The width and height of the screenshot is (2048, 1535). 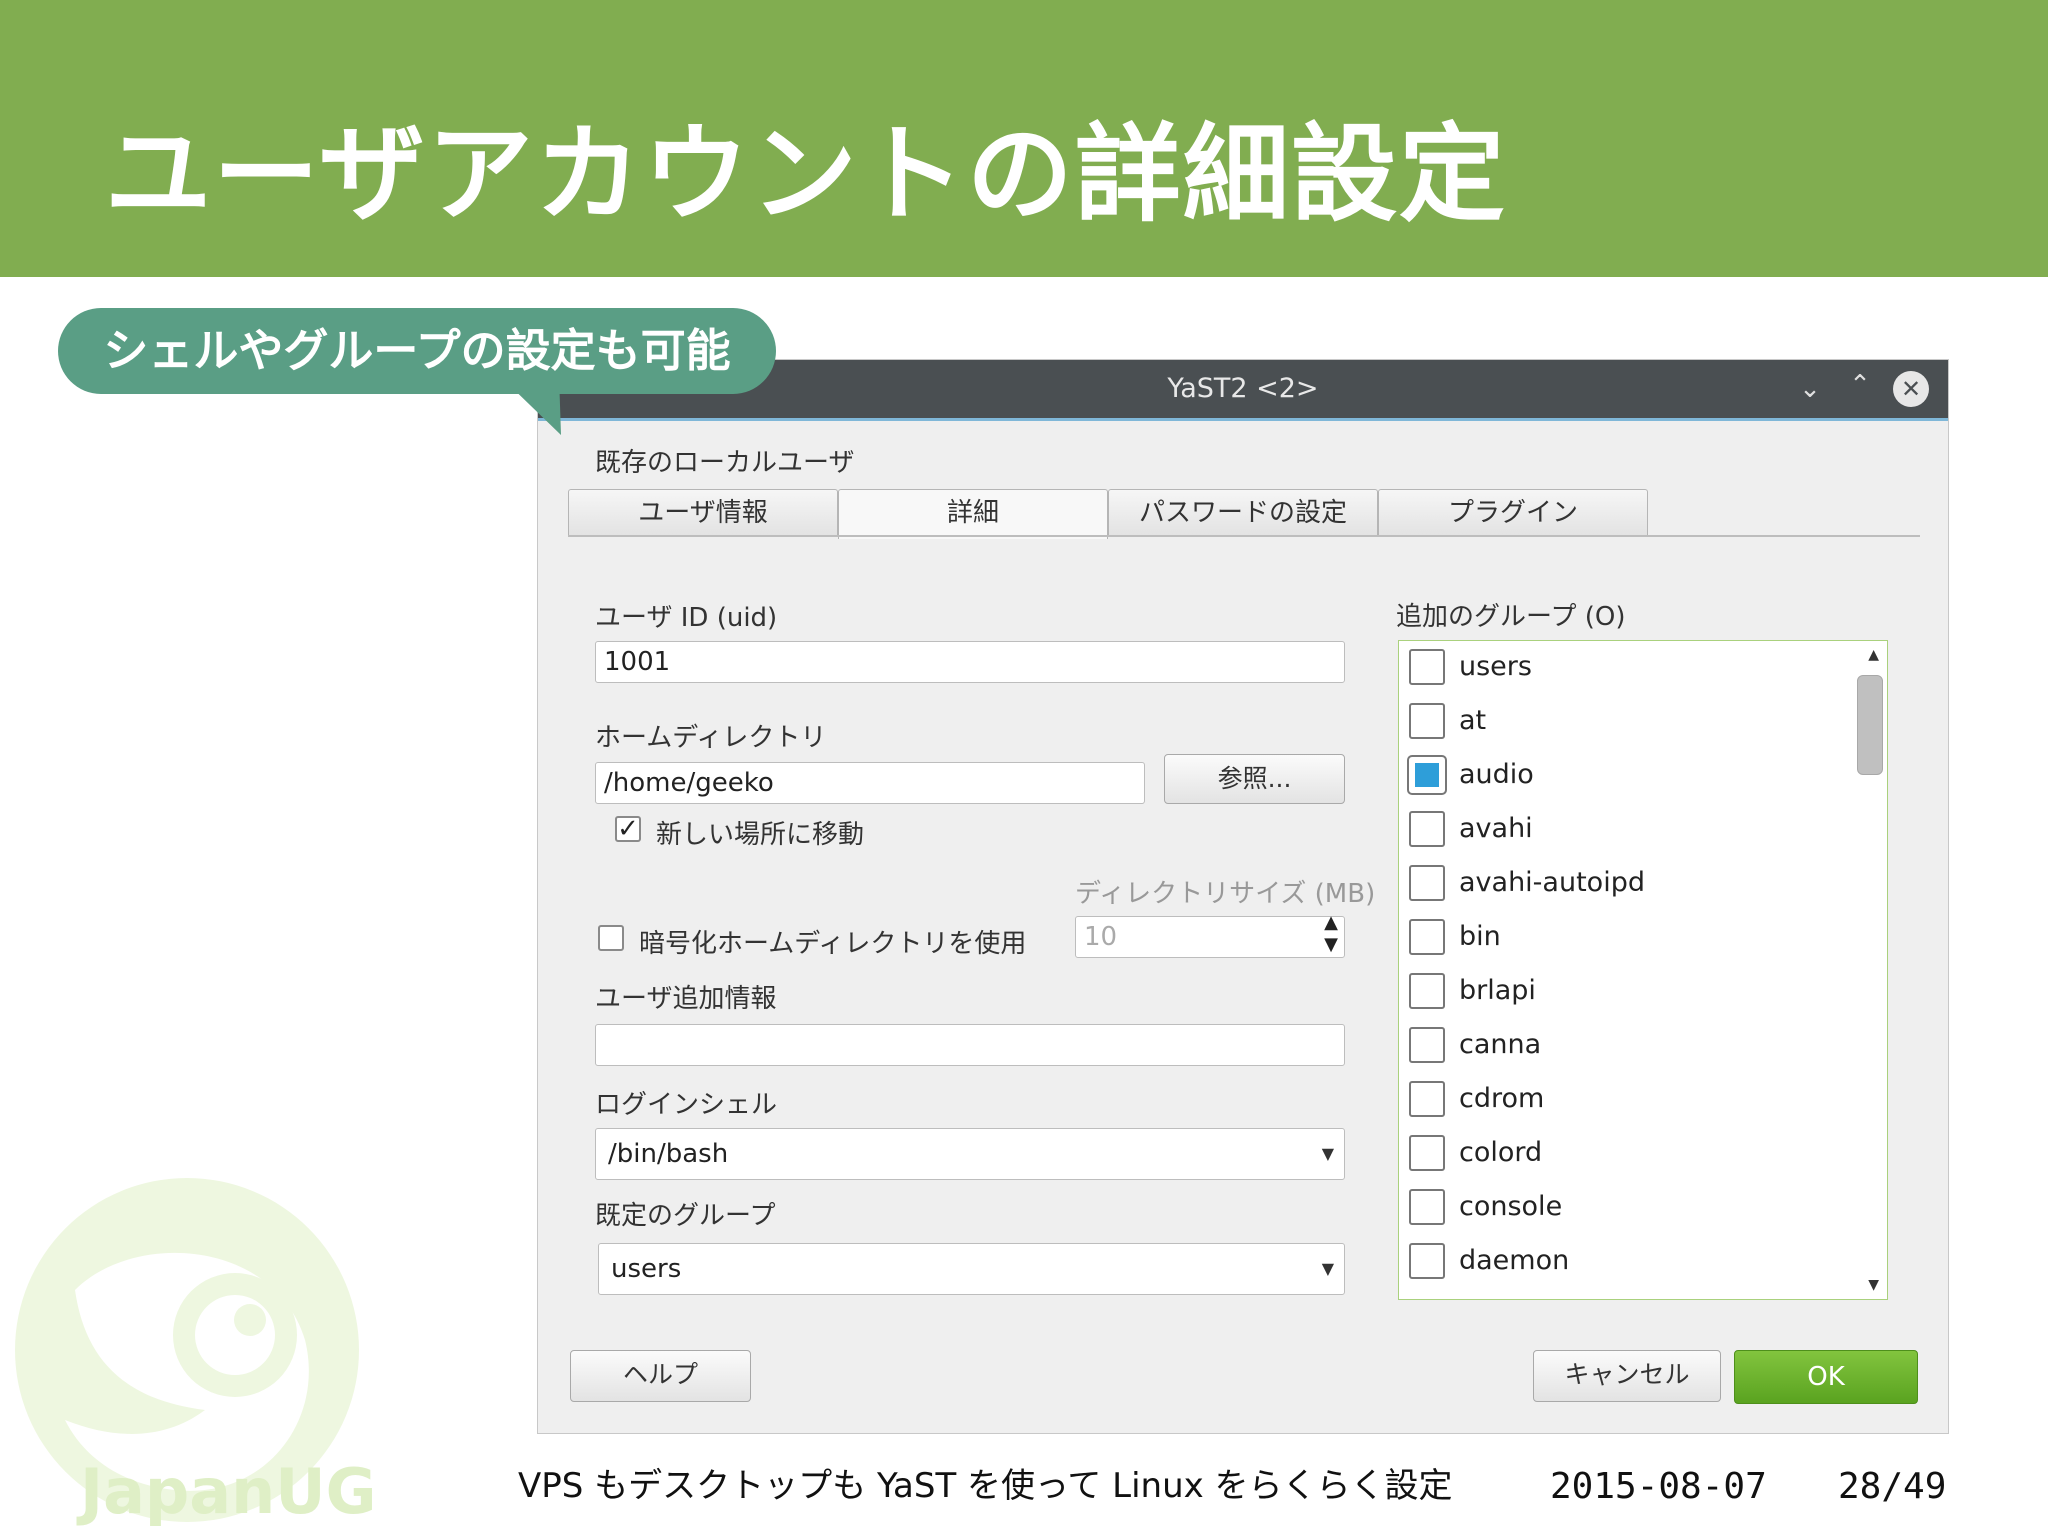 I want to click on move-checkbox-label: 新しい場所に移動, so click(x=760, y=835).